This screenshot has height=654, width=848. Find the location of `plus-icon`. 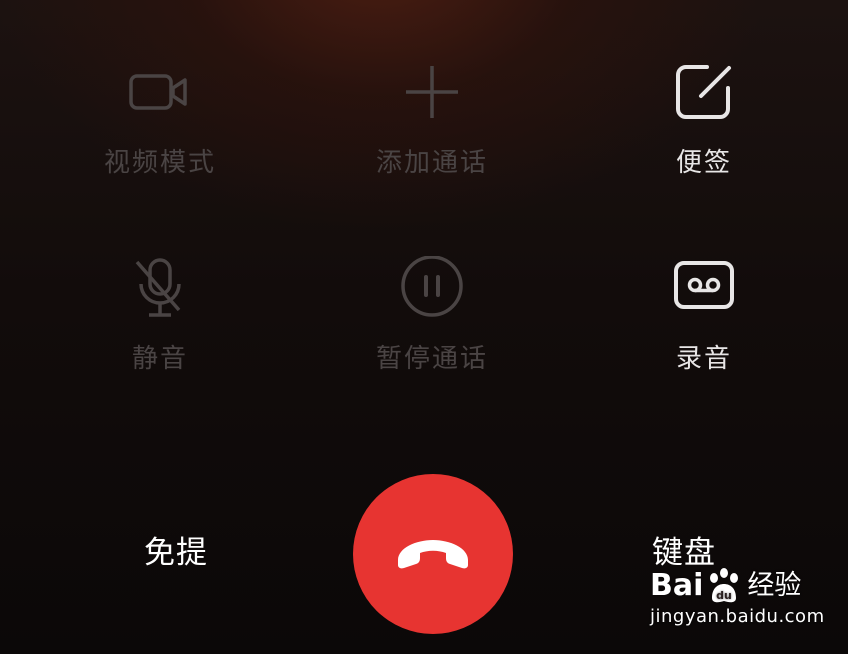

plus-icon is located at coordinates (432, 93).